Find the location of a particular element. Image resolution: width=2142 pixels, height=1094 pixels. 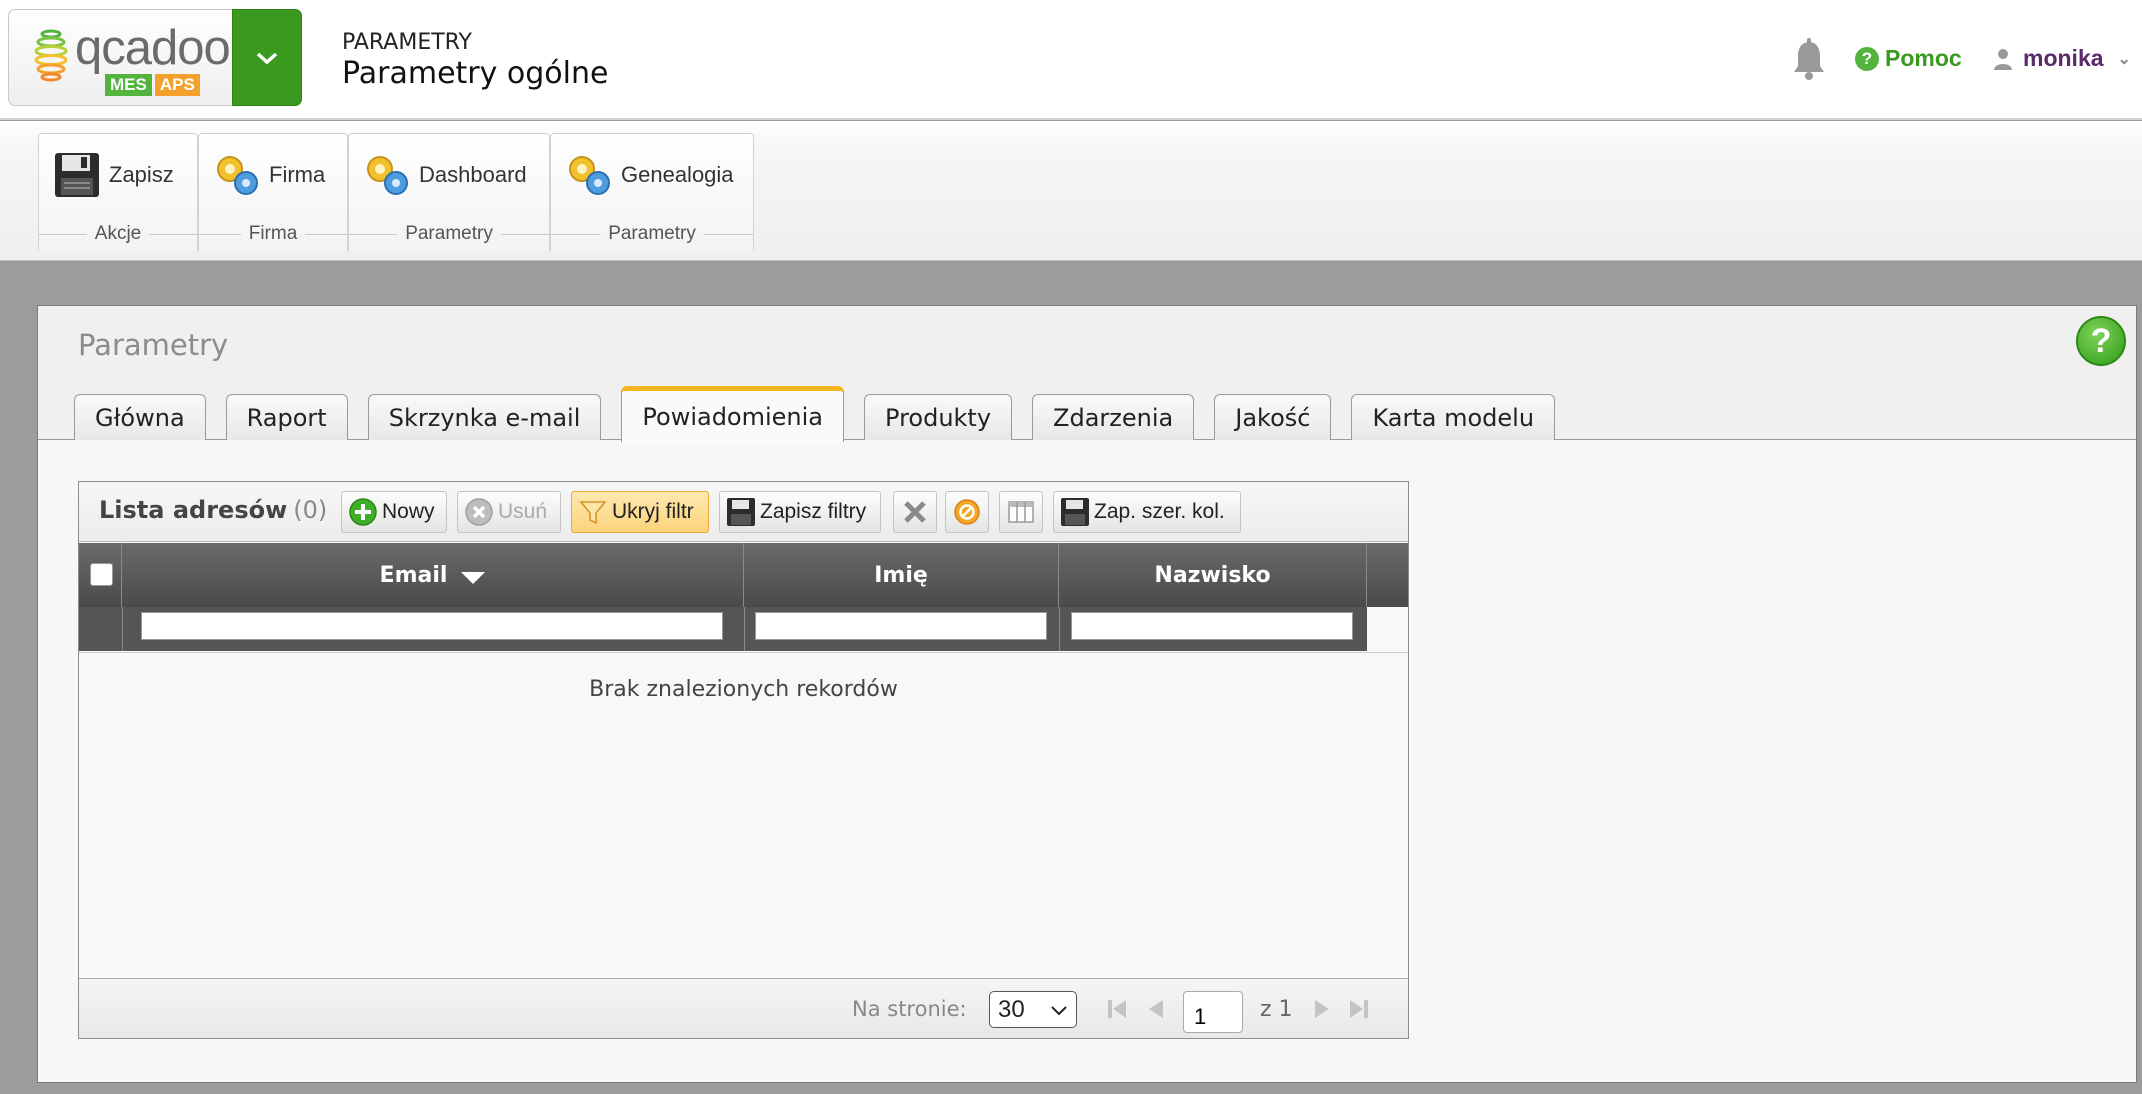

column-header-email-label: Email is located at coordinates (413, 575).